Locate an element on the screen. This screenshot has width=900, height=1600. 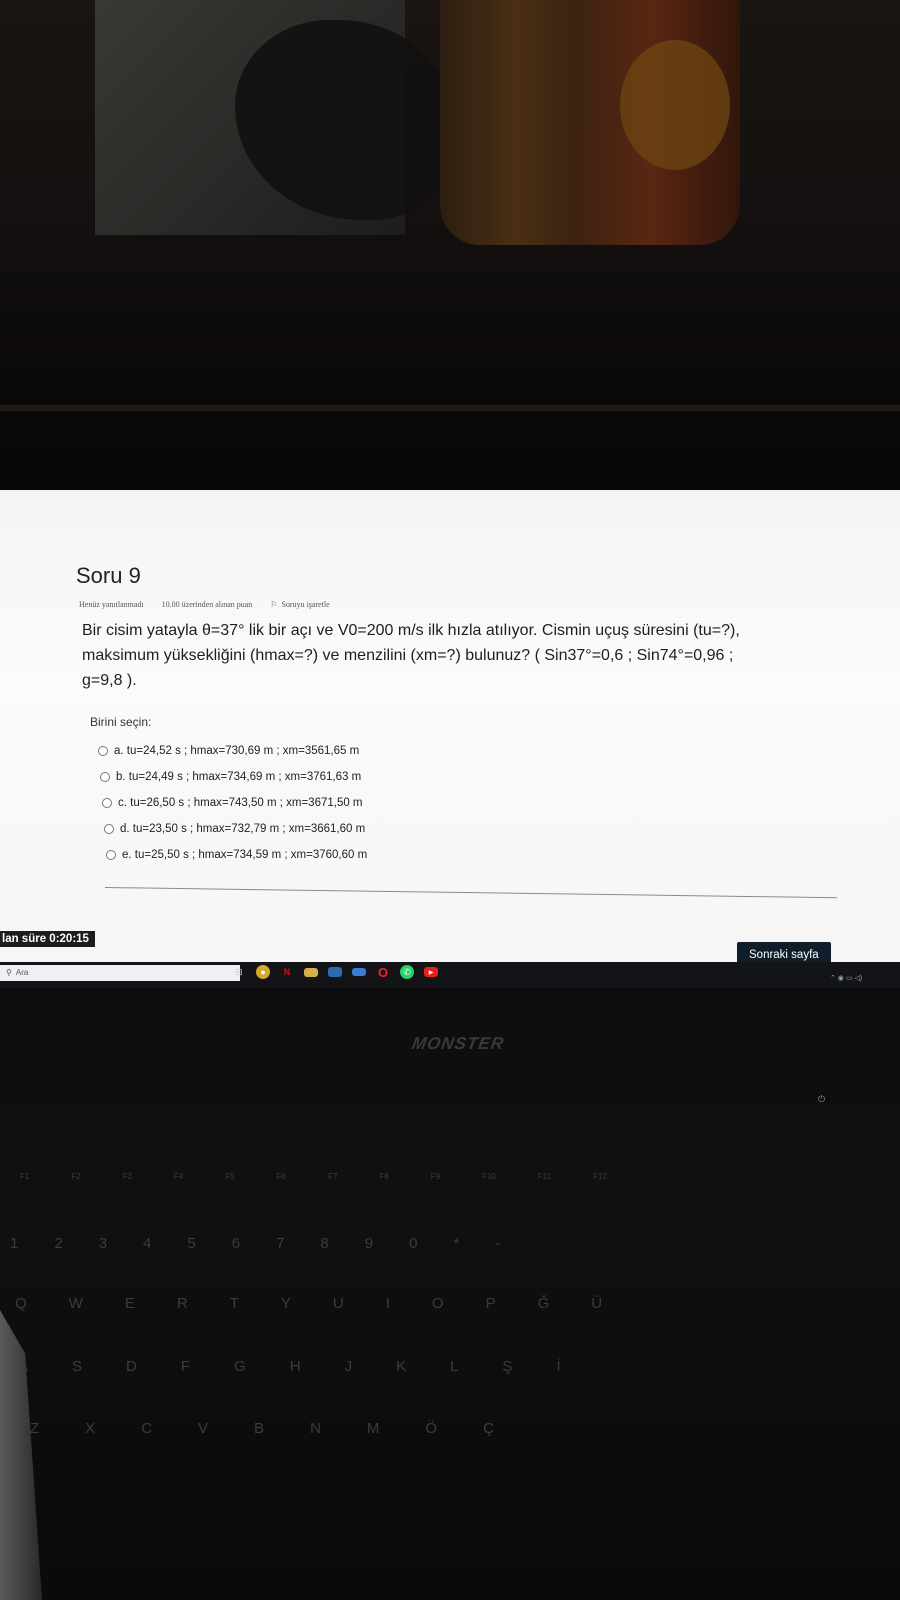
task-view-icon: ⊟ is located at coordinates (239, 972).